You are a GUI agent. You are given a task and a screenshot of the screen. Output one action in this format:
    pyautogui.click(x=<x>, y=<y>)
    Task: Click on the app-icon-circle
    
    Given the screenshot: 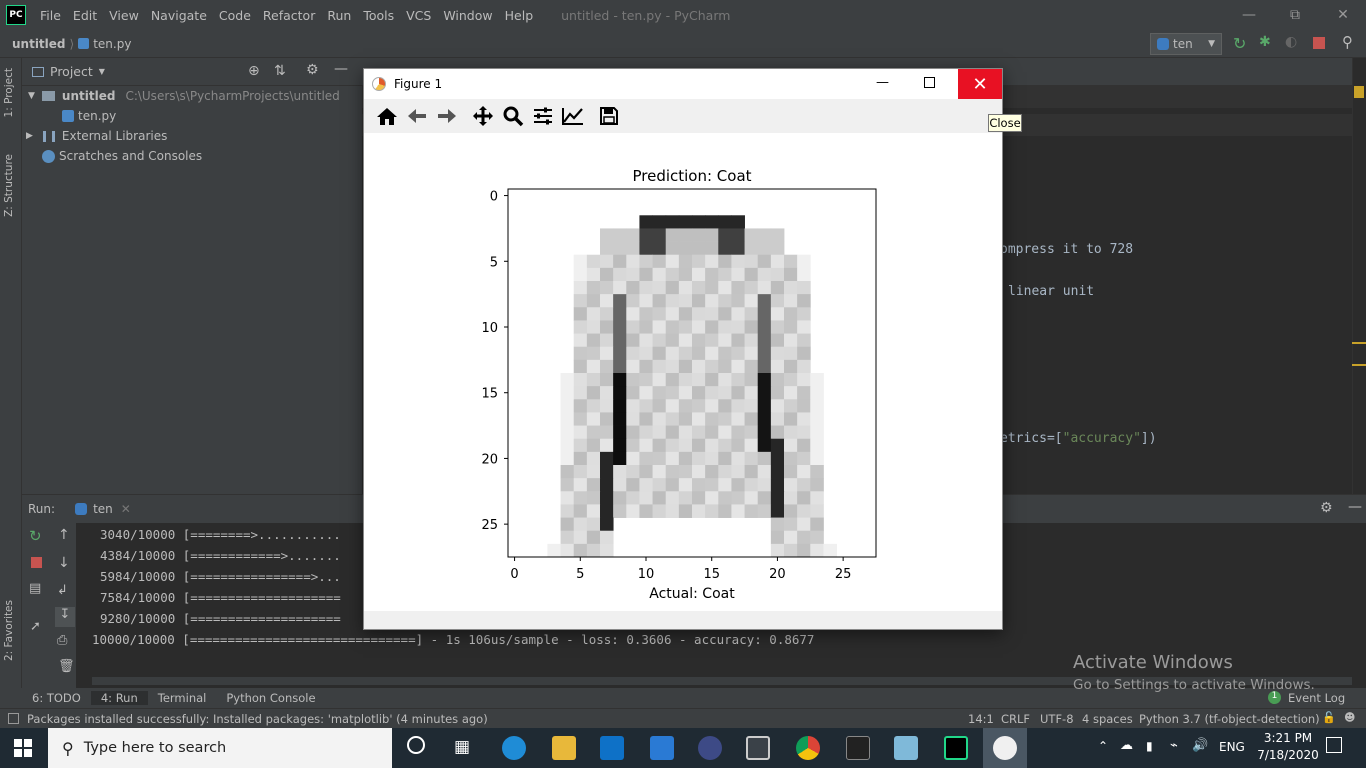 What is the action you would take?
    pyautogui.click(x=710, y=748)
    